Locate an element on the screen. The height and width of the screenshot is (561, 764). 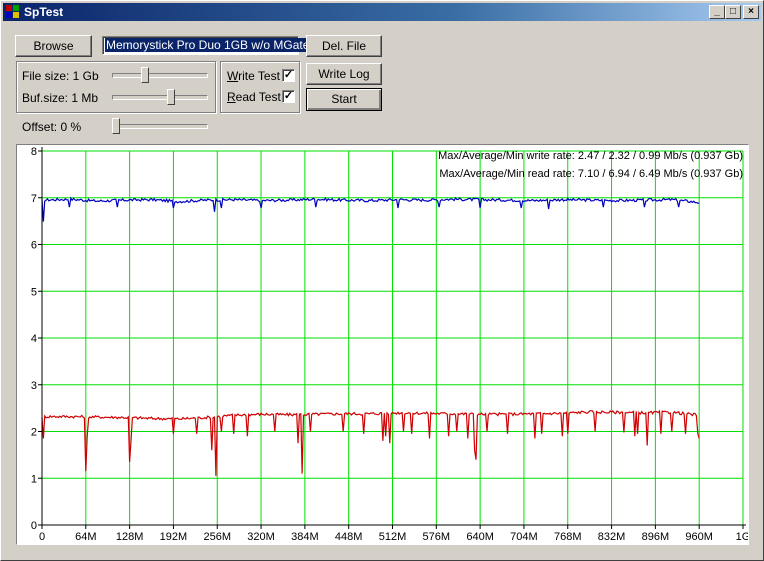
file-size-label: File size: 1 Gb is located at coordinates (60, 76).